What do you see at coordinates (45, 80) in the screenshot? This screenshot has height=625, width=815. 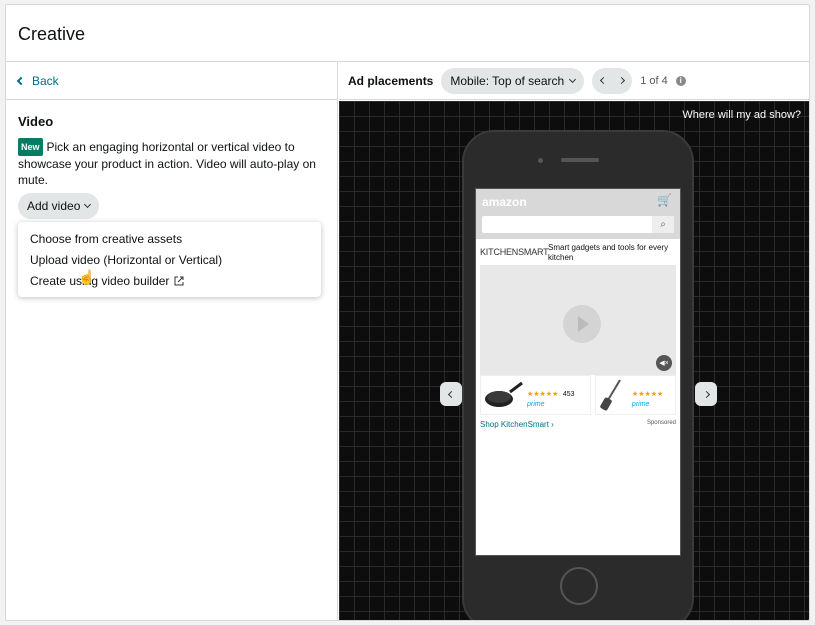 I see `back-label: Back` at bounding box center [45, 80].